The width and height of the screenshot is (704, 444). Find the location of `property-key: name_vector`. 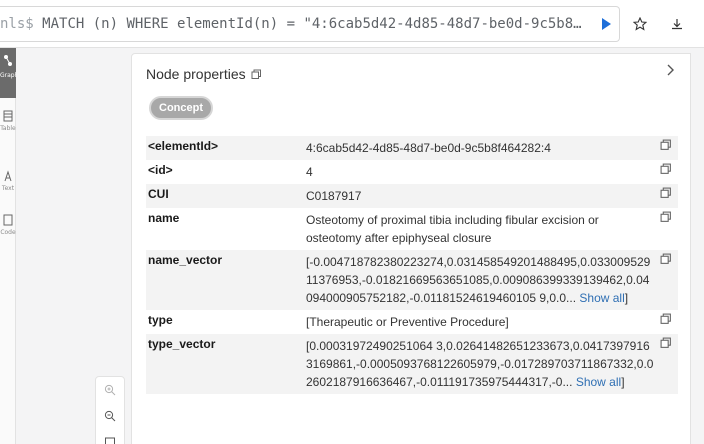

property-key: name_vector is located at coordinates (185, 260).